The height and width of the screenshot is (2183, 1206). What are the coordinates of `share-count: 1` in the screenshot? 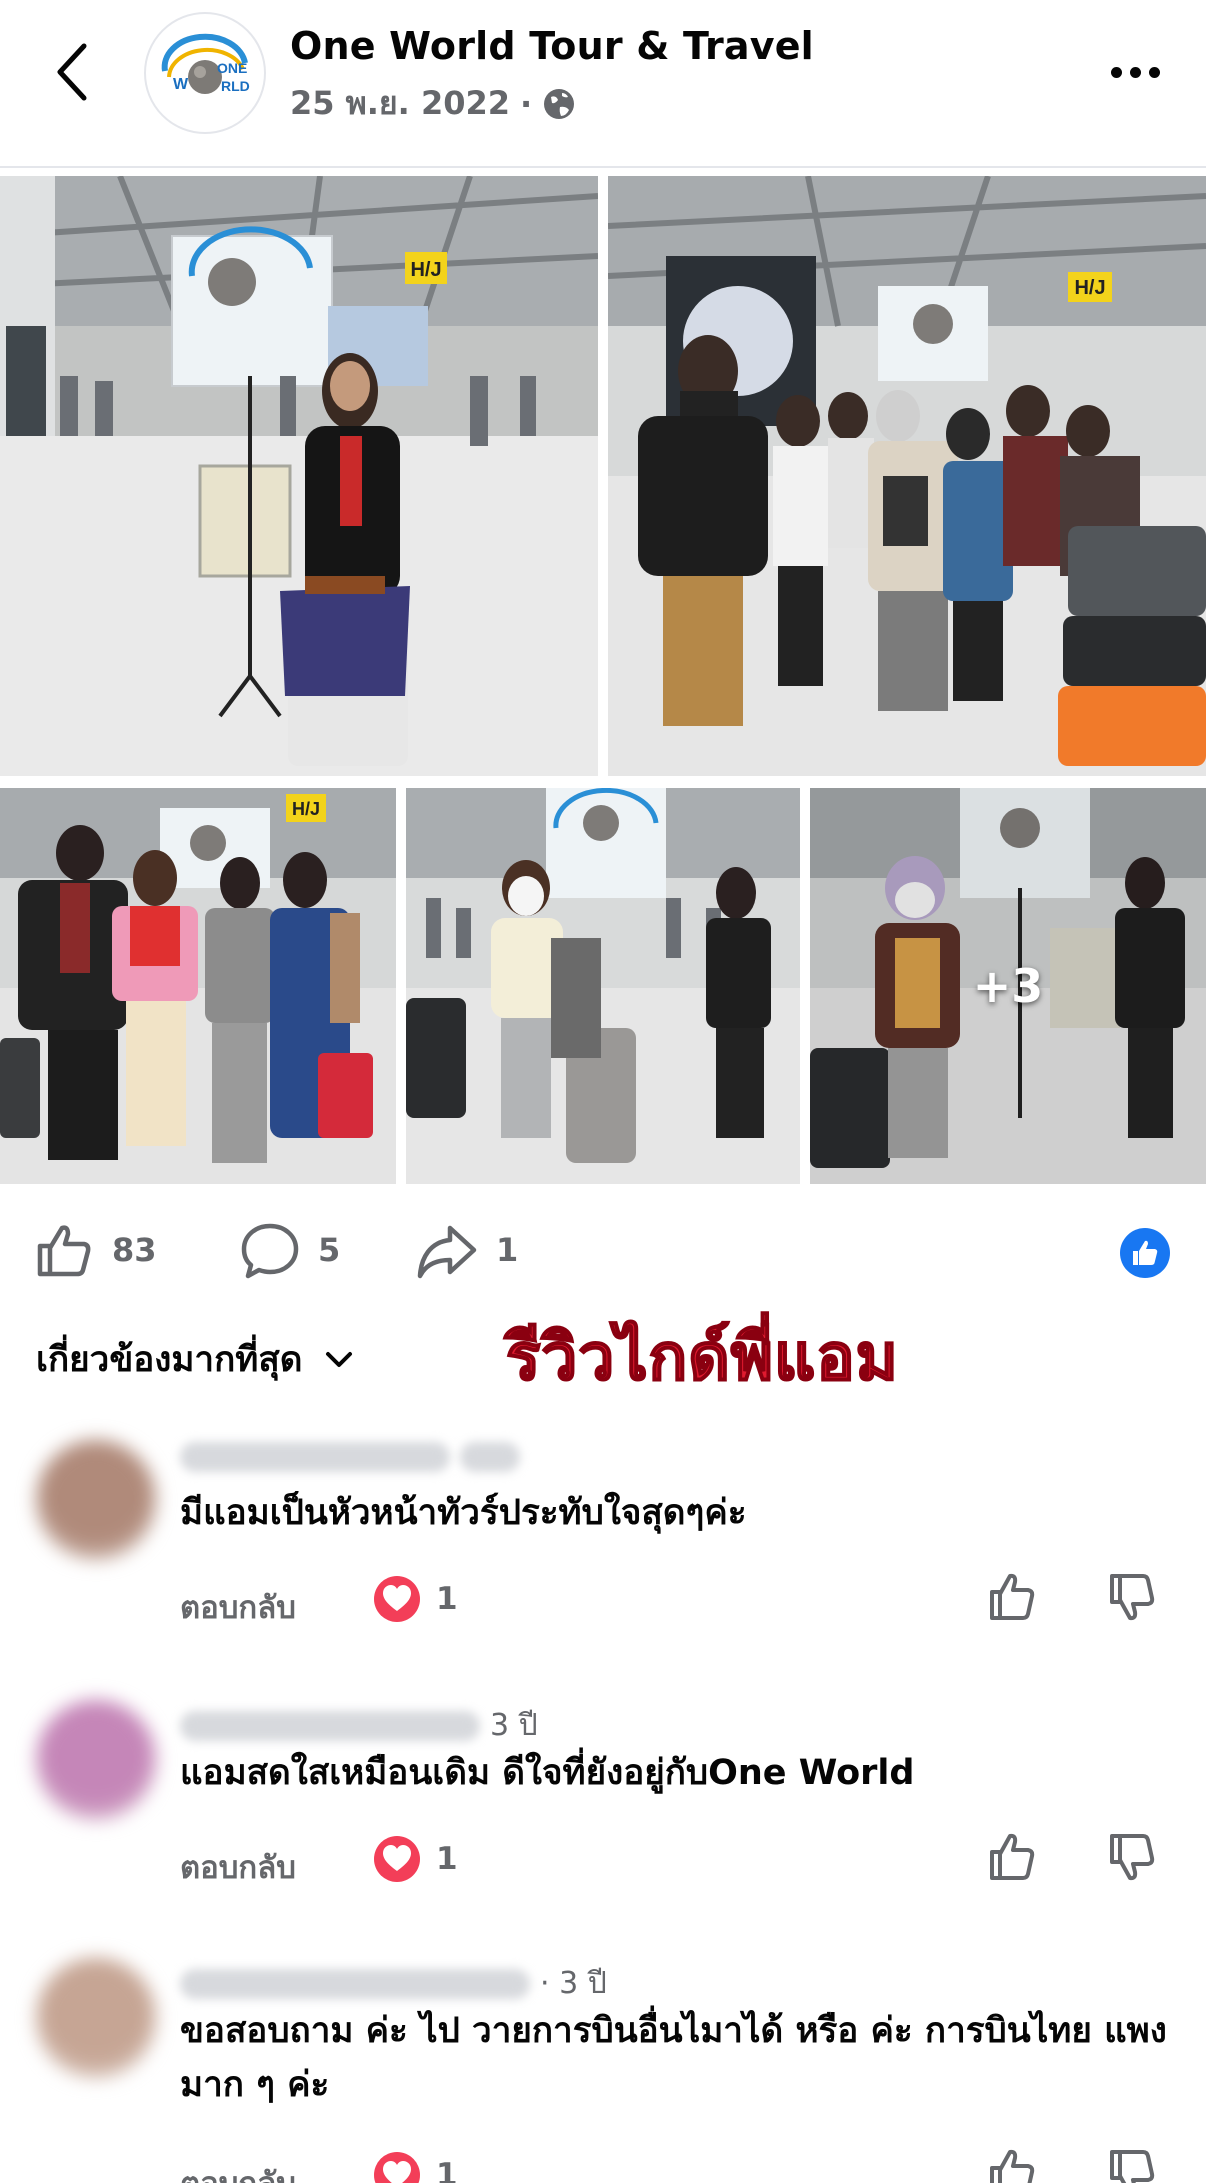 It's located at (507, 1250).